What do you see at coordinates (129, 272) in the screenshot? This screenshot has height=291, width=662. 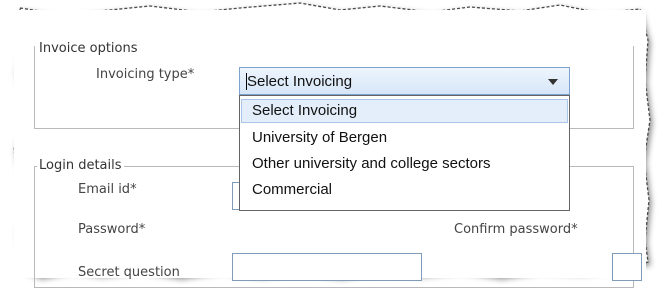 I see `secret-question-label: Secret question` at bounding box center [129, 272].